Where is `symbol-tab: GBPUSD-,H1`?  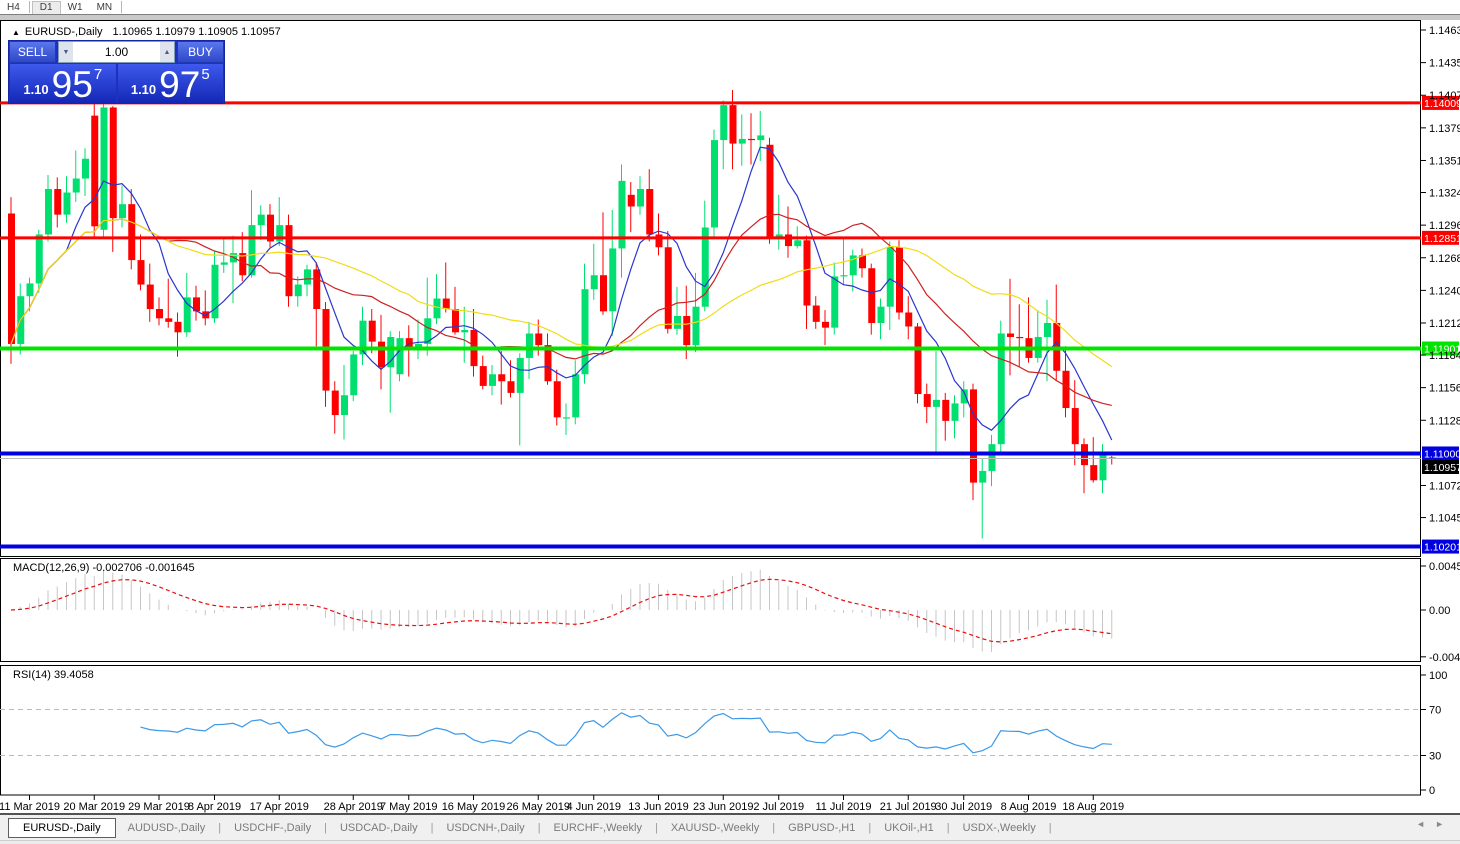 symbol-tab: GBPUSD-,H1 is located at coordinates (821, 828).